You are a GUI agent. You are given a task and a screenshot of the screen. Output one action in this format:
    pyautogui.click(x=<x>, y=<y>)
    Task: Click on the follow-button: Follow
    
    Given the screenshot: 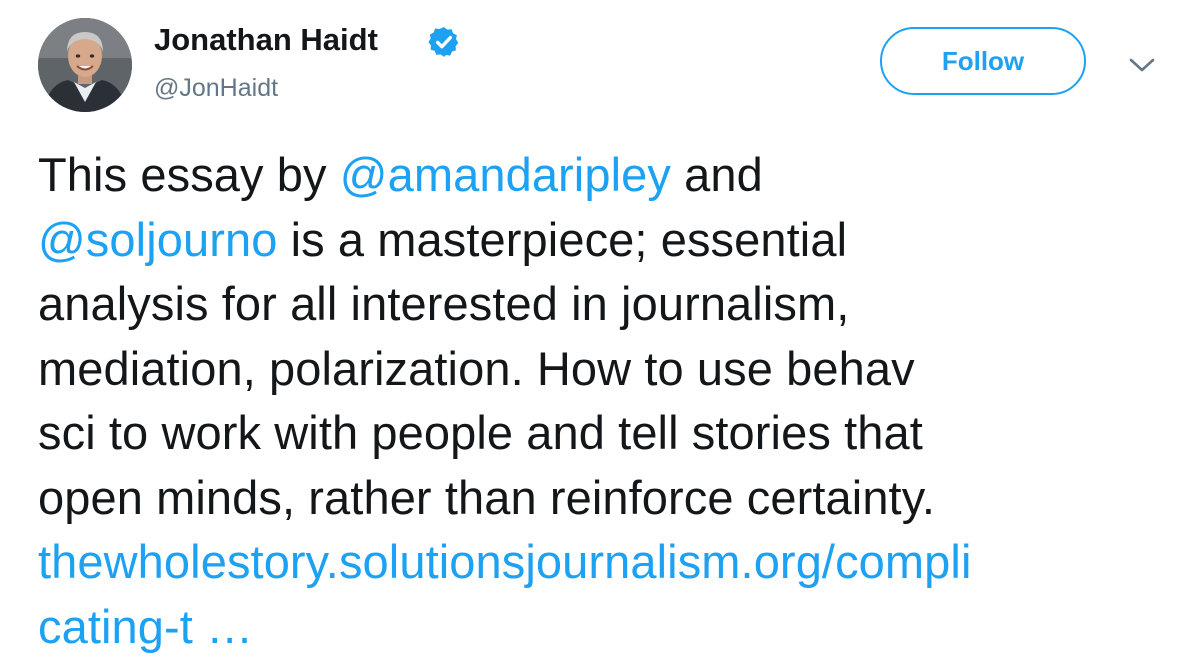 What is the action you would take?
    pyautogui.click(x=983, y=61)
    